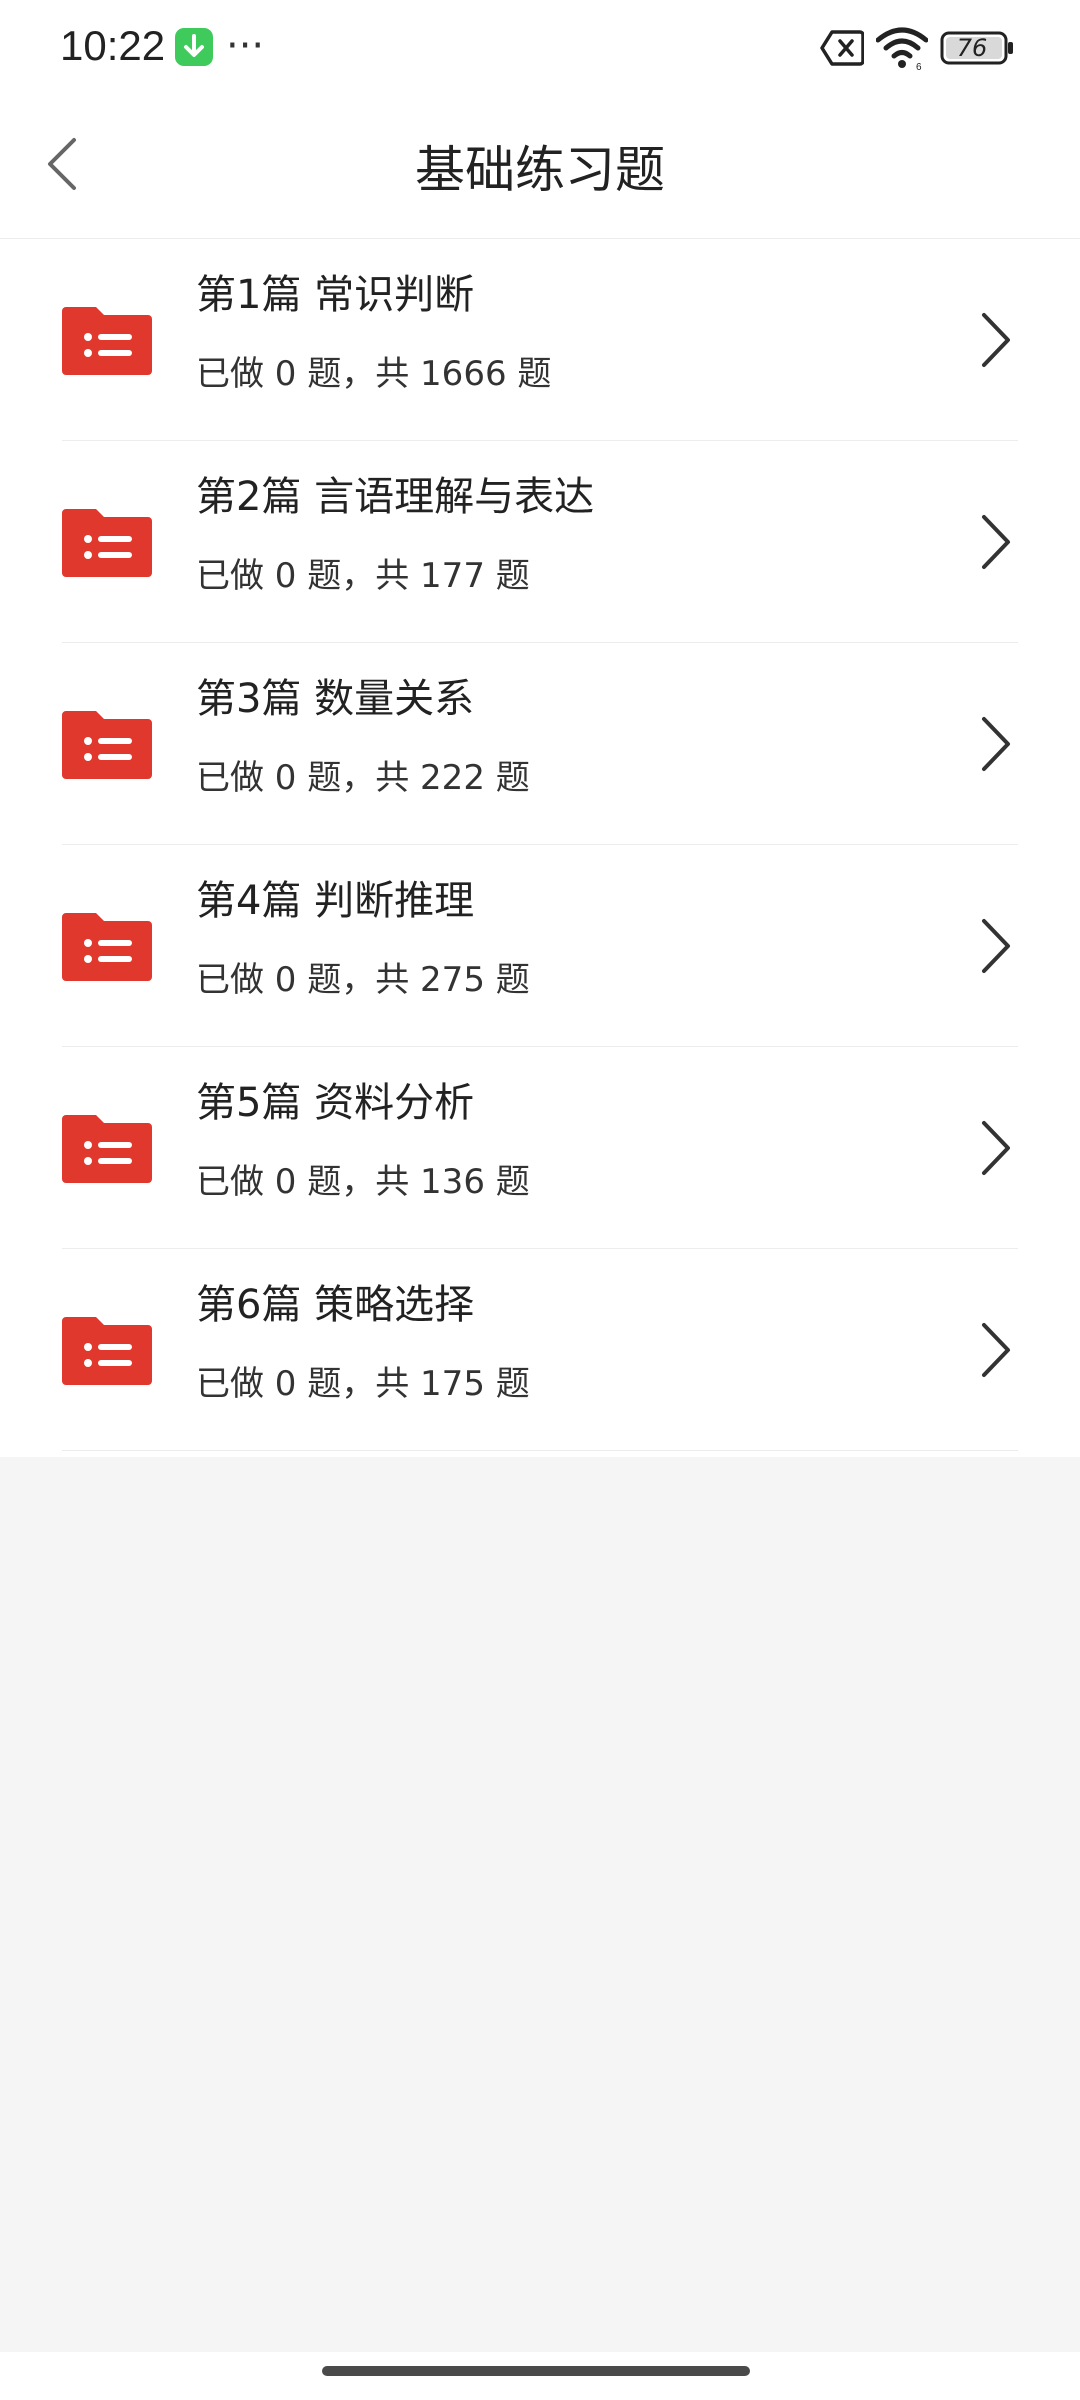 The width and height of the screenshot is (1080, 2400). Describe the element at coordinates (540, 1450) in the screenshot. I see `divider` at that location.